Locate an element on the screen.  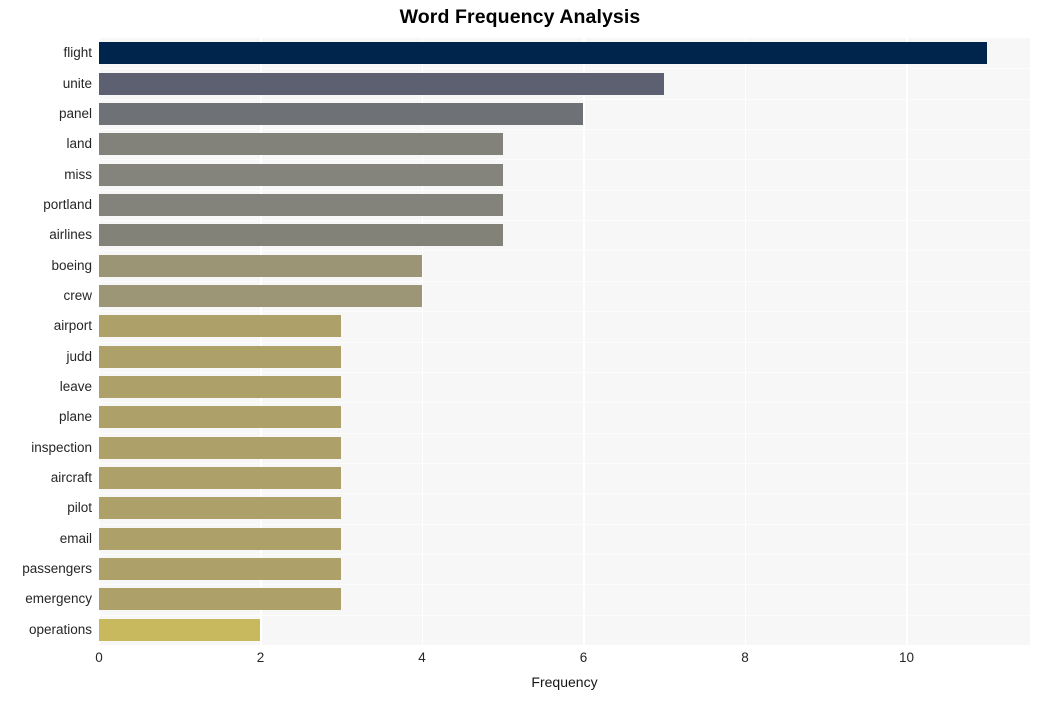
bar-plane is located at coordinates (220, 417).